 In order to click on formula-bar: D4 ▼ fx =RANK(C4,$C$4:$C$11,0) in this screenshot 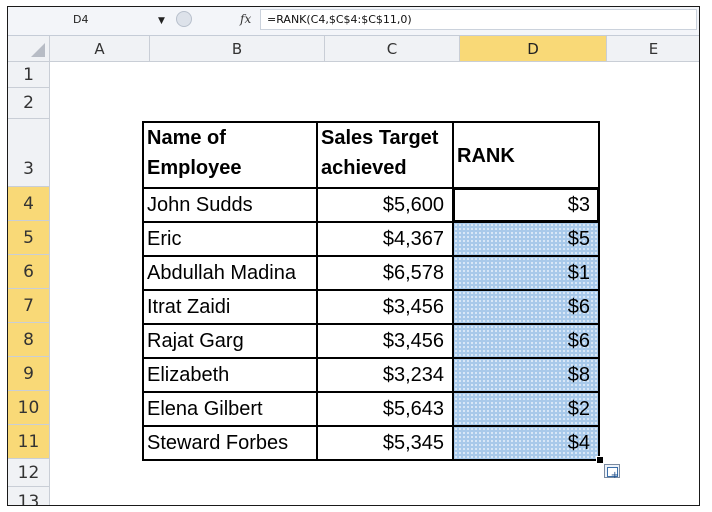, I will do `click(353, 21)`.